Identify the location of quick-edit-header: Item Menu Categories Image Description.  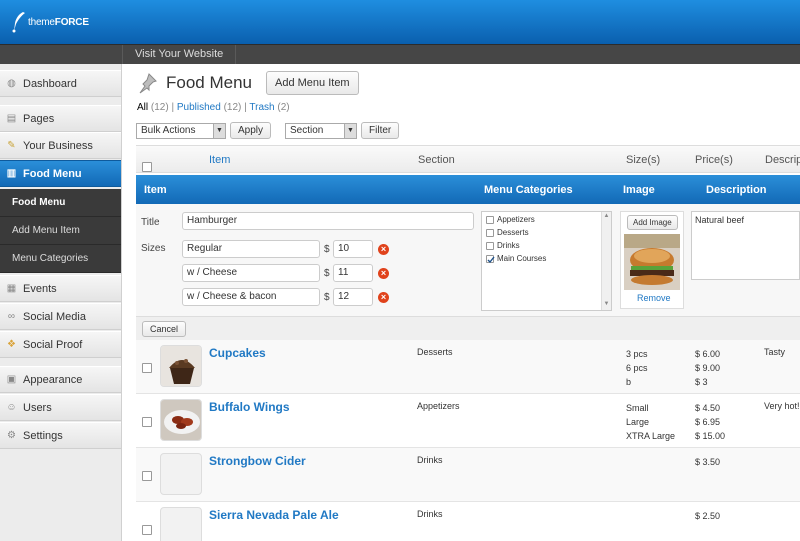
(468, 189).